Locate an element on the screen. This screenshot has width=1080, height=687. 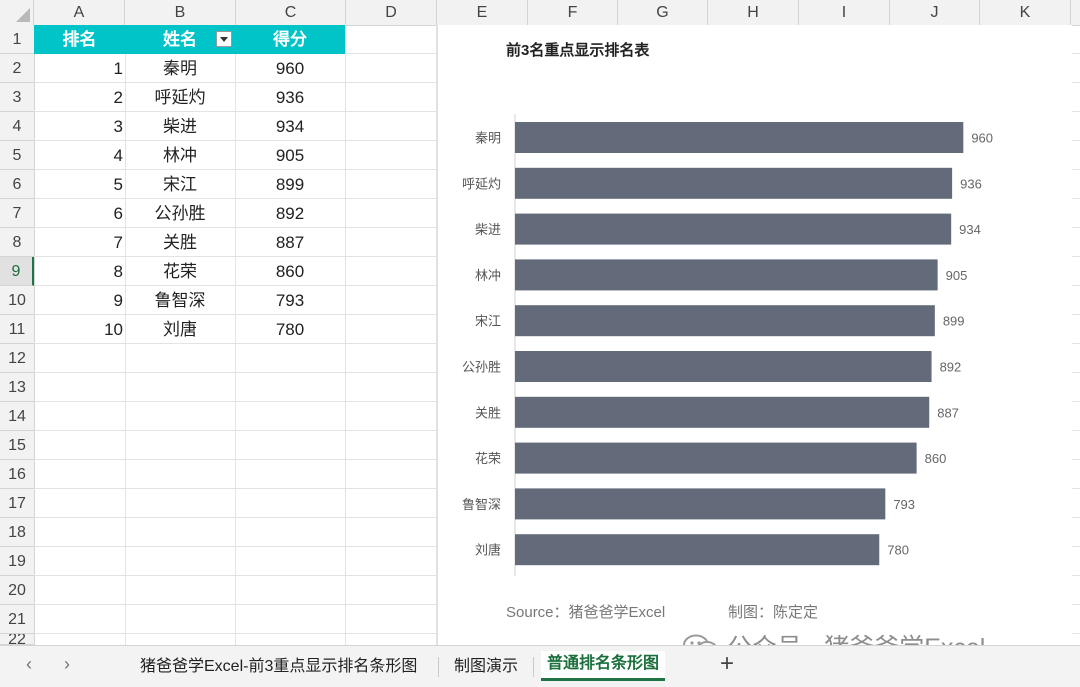
row-header: 3 is located at coordinates (17, 97).